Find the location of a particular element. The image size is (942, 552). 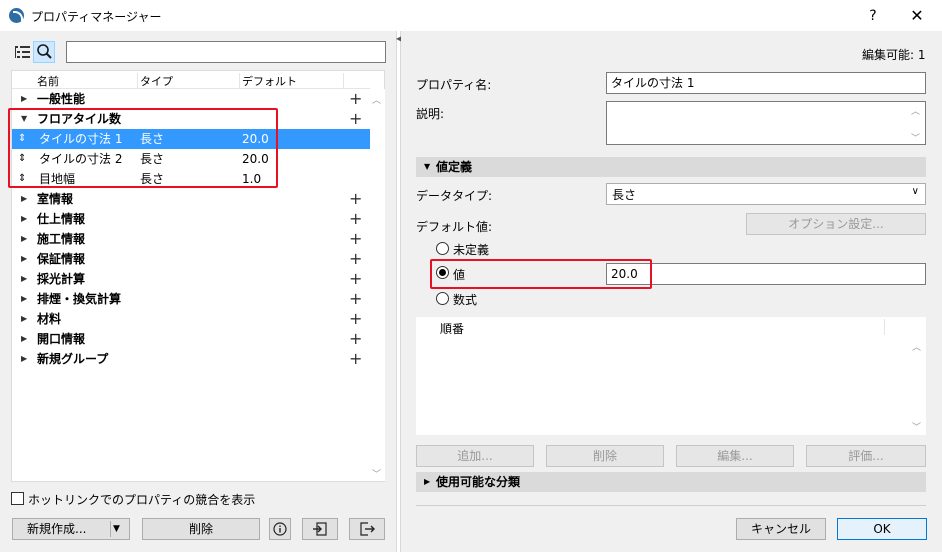

tree-group-finish-info: ▶ 仕上情報 + is located at coordinates (191, 219).